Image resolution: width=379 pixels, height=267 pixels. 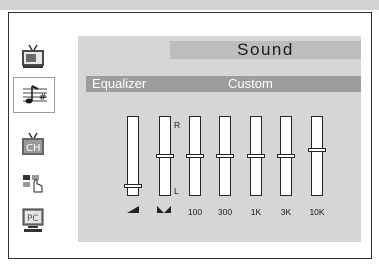 What do you see at coordinates (225, 212) in the screenshot?
I see `eq-label-300: 300` at bounding box center [225, 212].